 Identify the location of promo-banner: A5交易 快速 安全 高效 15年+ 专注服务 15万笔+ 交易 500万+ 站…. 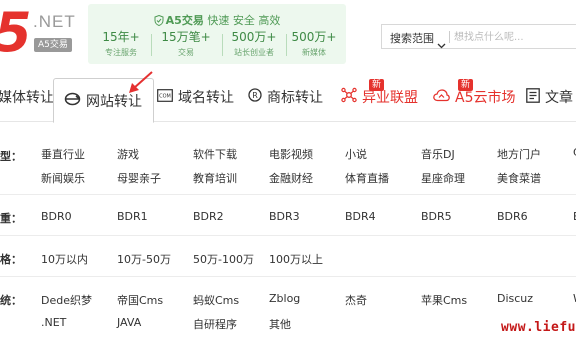
(217, 34).